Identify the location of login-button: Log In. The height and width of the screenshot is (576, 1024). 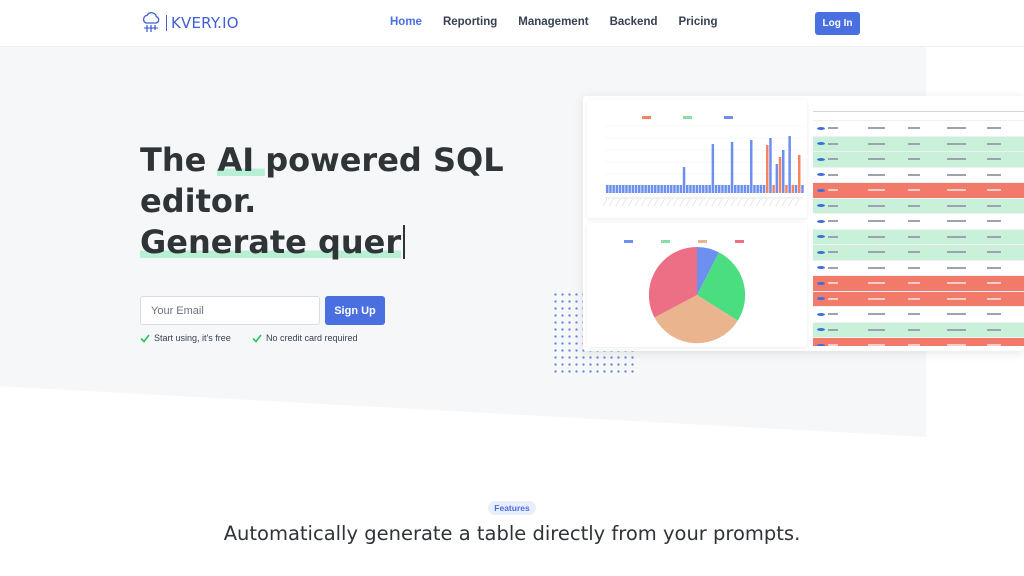
(837, 23).